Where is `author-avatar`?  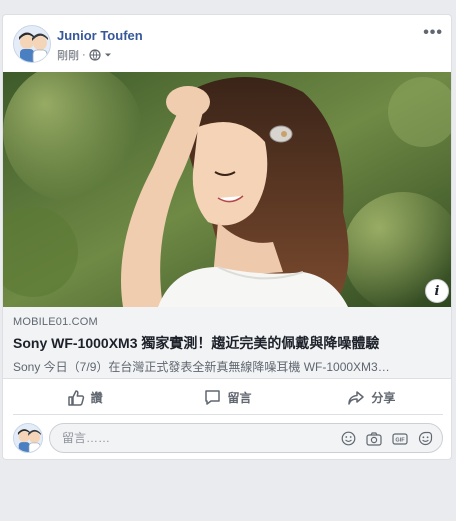 author-avatar is located at coordinates (32, 44).